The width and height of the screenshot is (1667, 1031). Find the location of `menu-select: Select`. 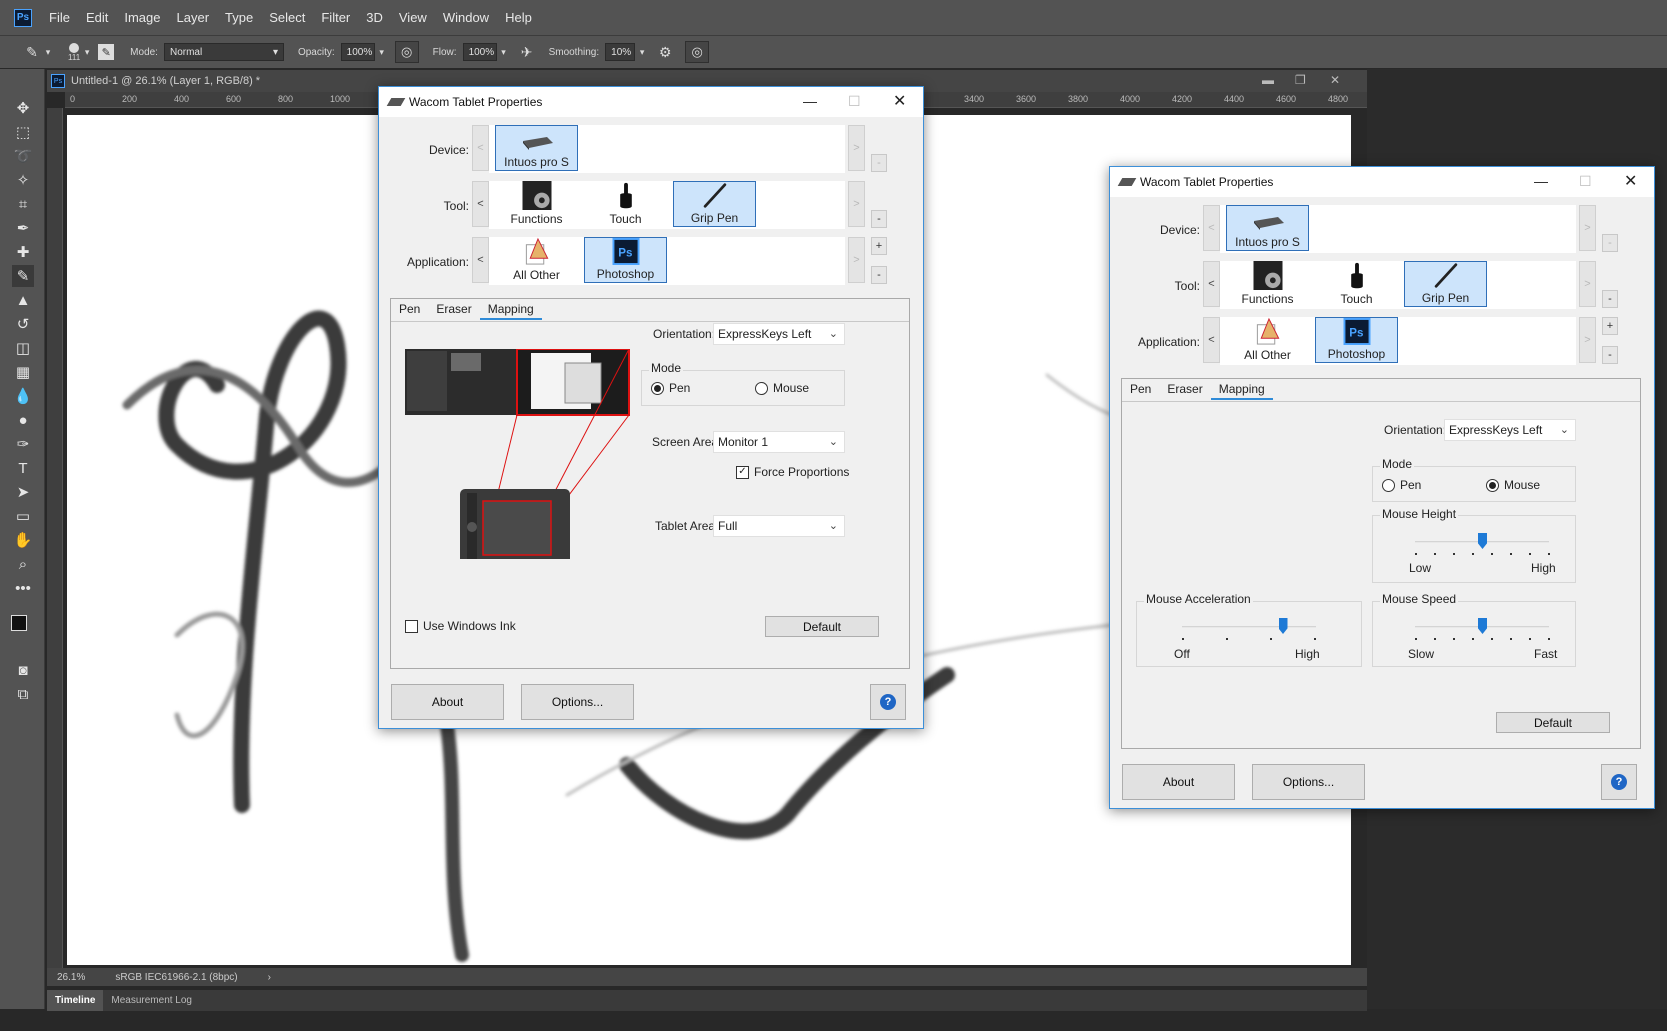

menu-select: Select is located at coordinates (287, 17).